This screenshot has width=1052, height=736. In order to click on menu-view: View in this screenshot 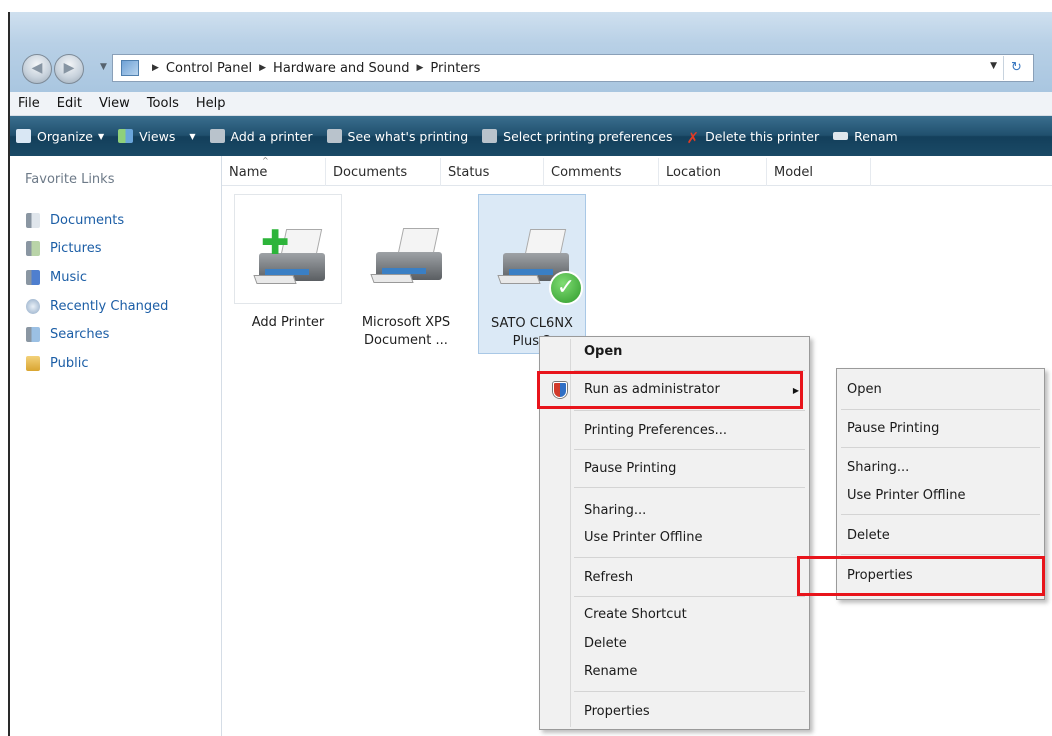, I will do `click(114, 103)`.